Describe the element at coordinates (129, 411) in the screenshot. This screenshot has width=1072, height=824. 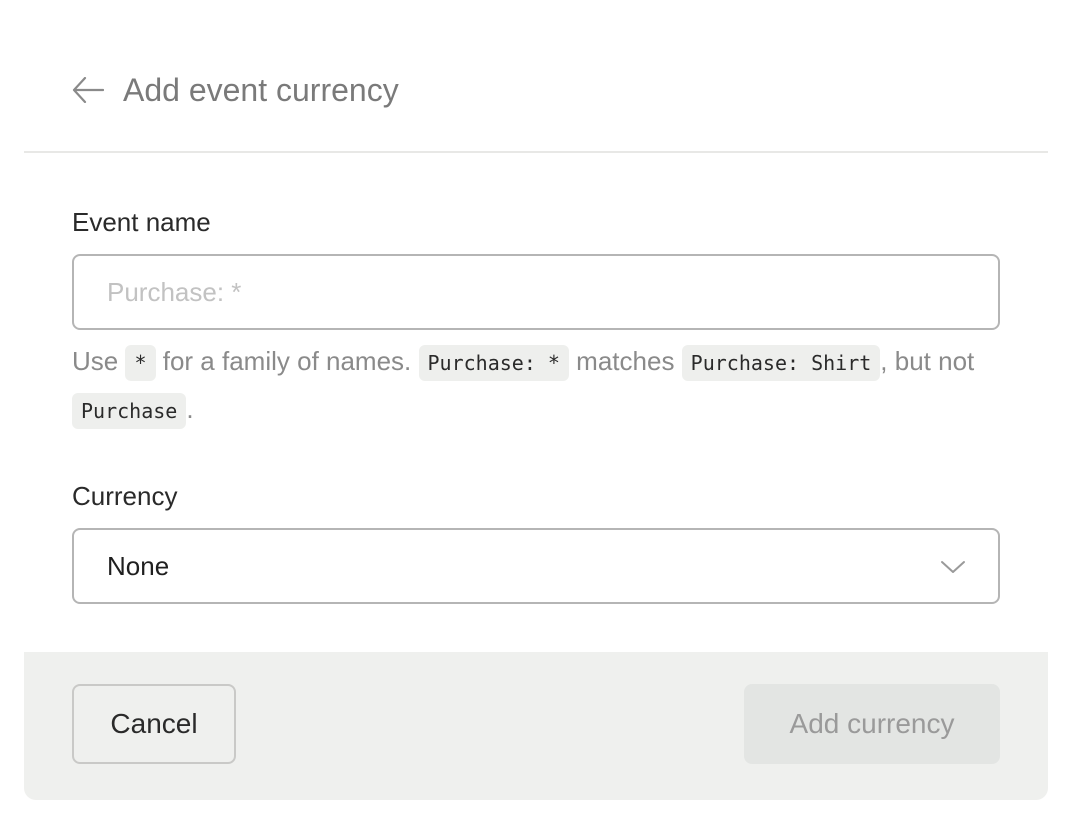
I see `code-example-nonmatch: Purchase` at that location.